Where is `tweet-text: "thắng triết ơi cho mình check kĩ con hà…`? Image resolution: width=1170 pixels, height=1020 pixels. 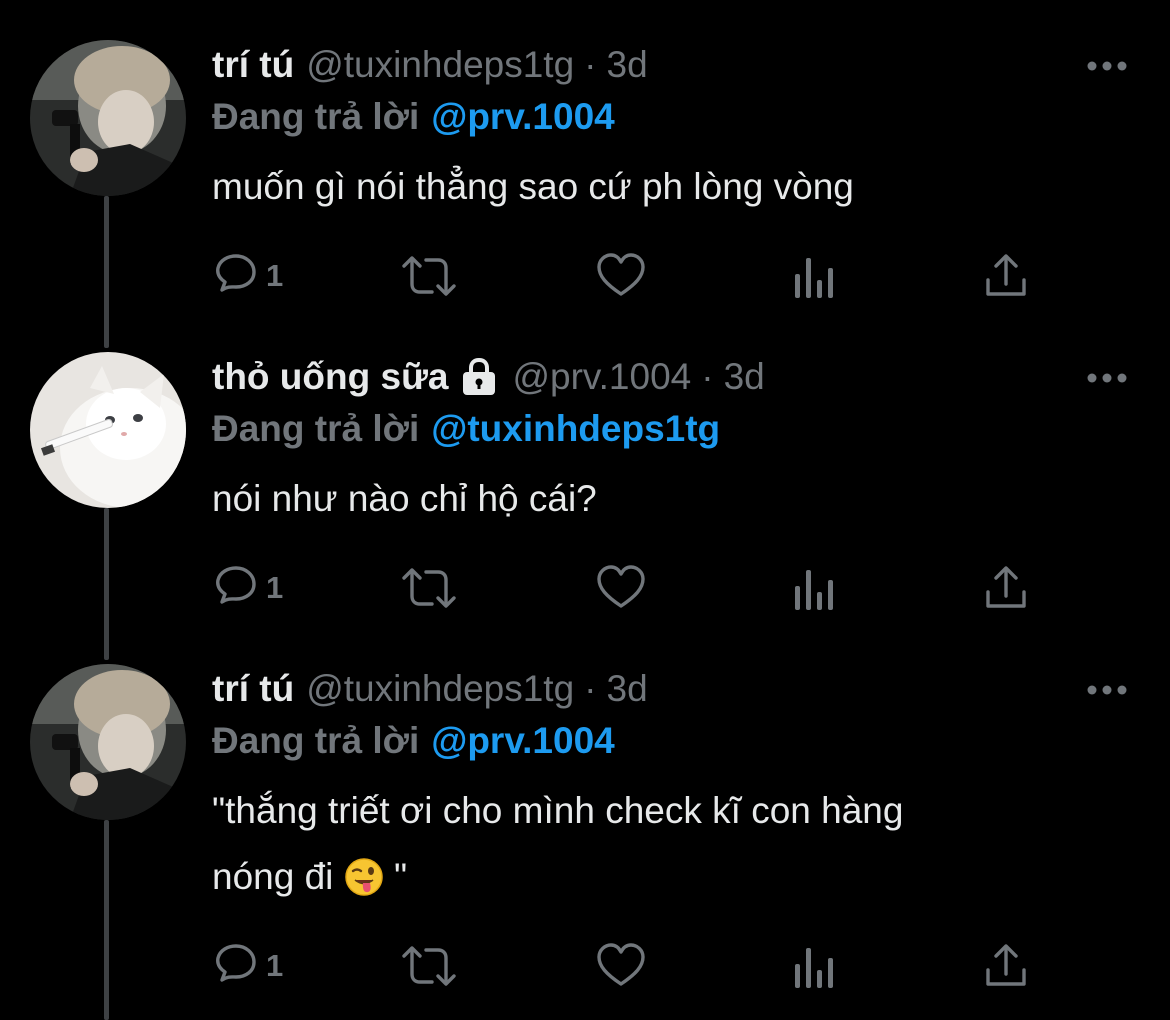 tweet-text: "thắng triết ơi cho mình check kĩ con hà… is located at coordinates (662, 844).